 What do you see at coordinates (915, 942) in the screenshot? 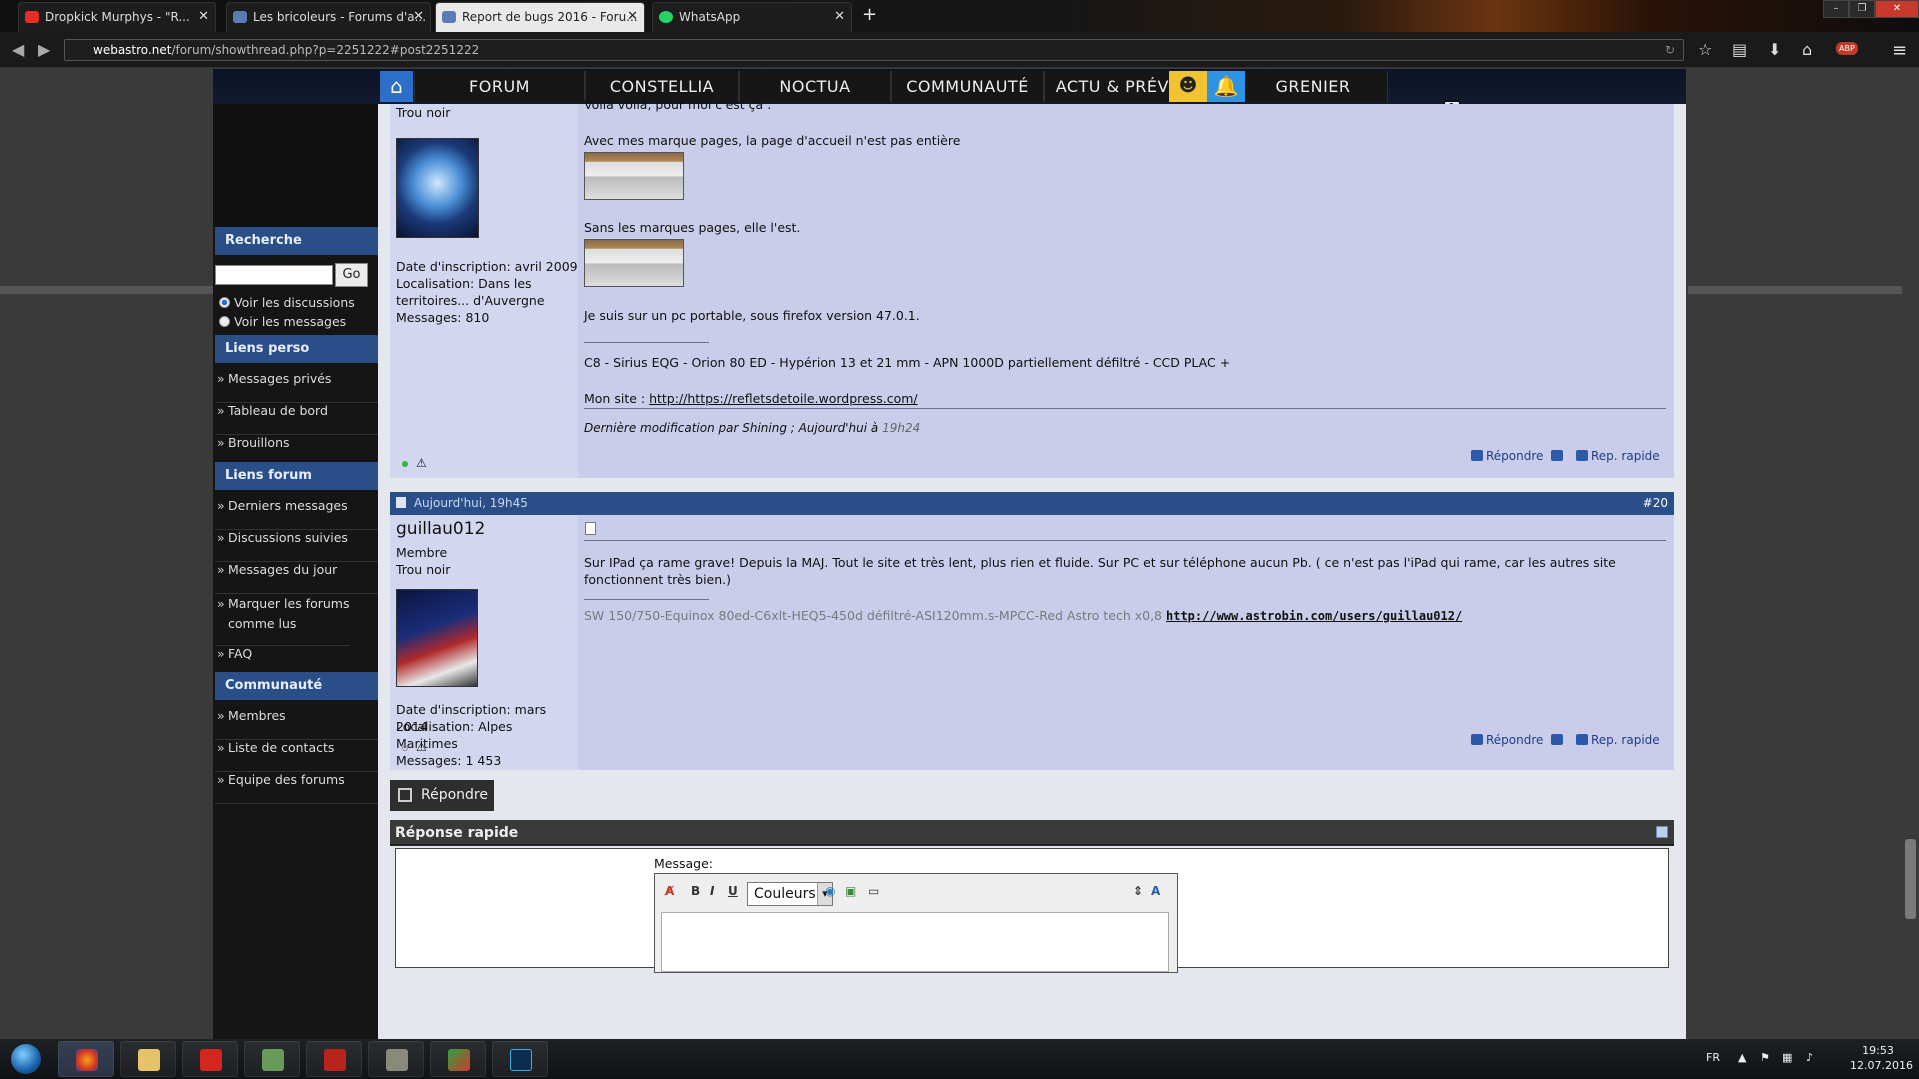
I see `message-textarea` at bounding box center [915, 942].